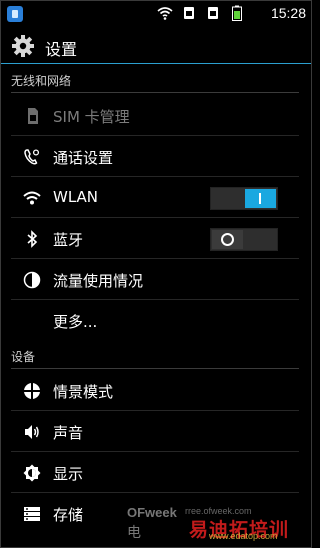 The height and width of the screenshot is (548, 320). I want to click on data-usage-icon, so click(32, 280).